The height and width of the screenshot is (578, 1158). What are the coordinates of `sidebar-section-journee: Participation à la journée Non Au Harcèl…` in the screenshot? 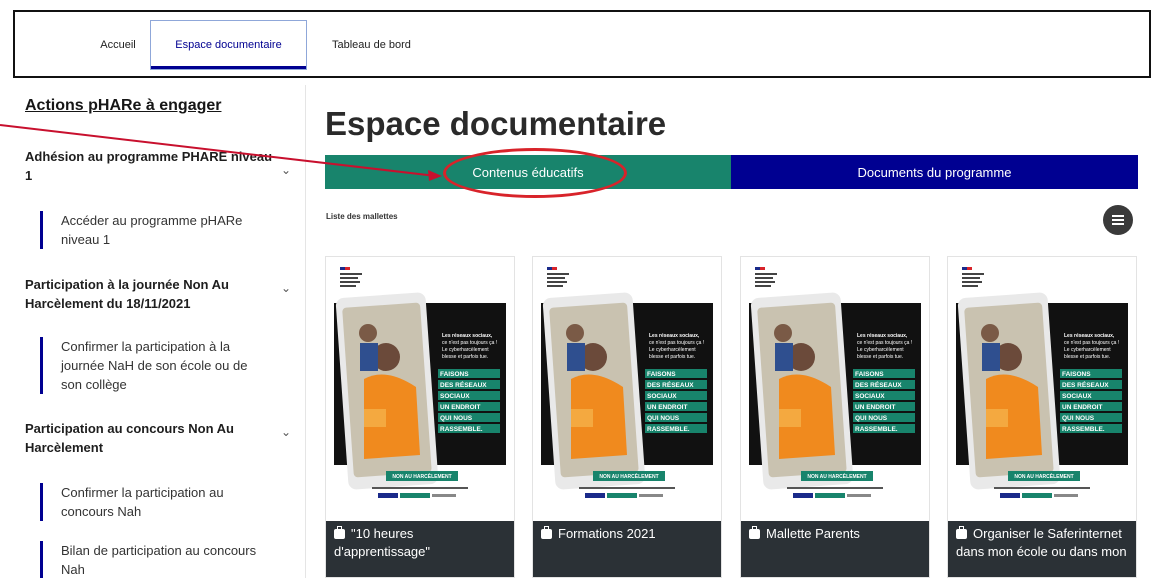 It's located at (150, 294).